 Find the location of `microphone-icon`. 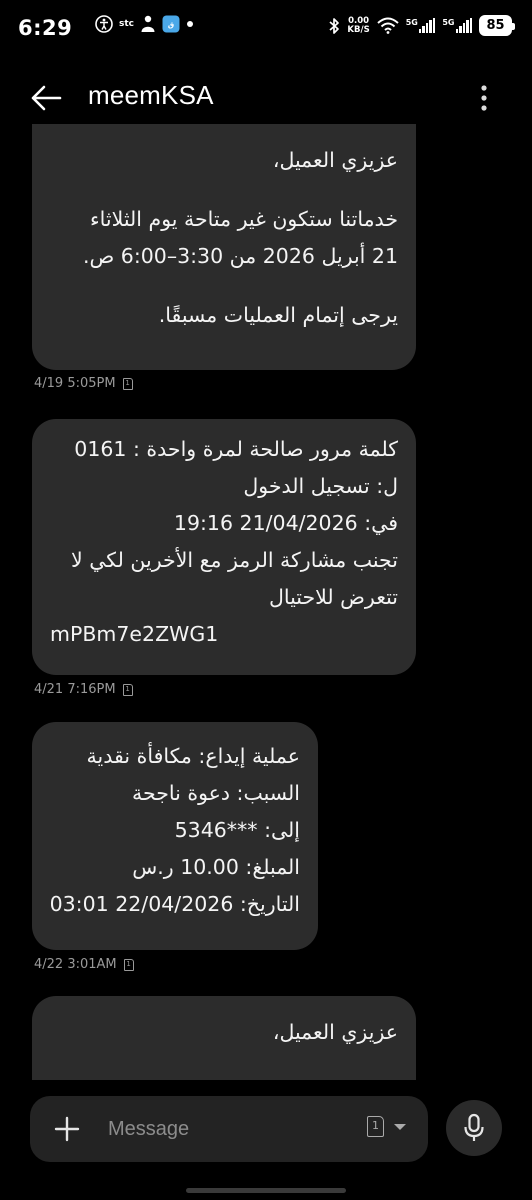

microphone-icon is located at coordinates (474, 1127).